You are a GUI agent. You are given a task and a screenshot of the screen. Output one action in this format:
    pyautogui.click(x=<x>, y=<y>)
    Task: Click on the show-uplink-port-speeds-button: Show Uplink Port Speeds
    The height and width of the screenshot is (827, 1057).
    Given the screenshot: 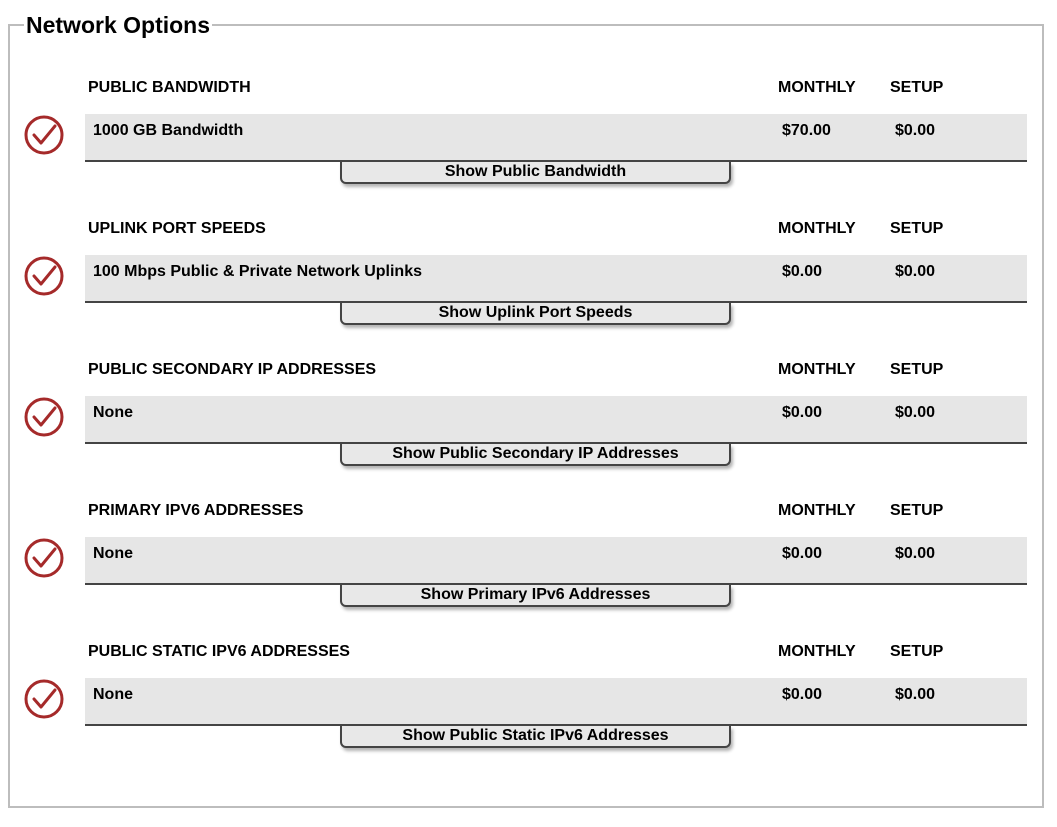 What is the action you would take?
    pyautogui.click(x=535, y=314)
    